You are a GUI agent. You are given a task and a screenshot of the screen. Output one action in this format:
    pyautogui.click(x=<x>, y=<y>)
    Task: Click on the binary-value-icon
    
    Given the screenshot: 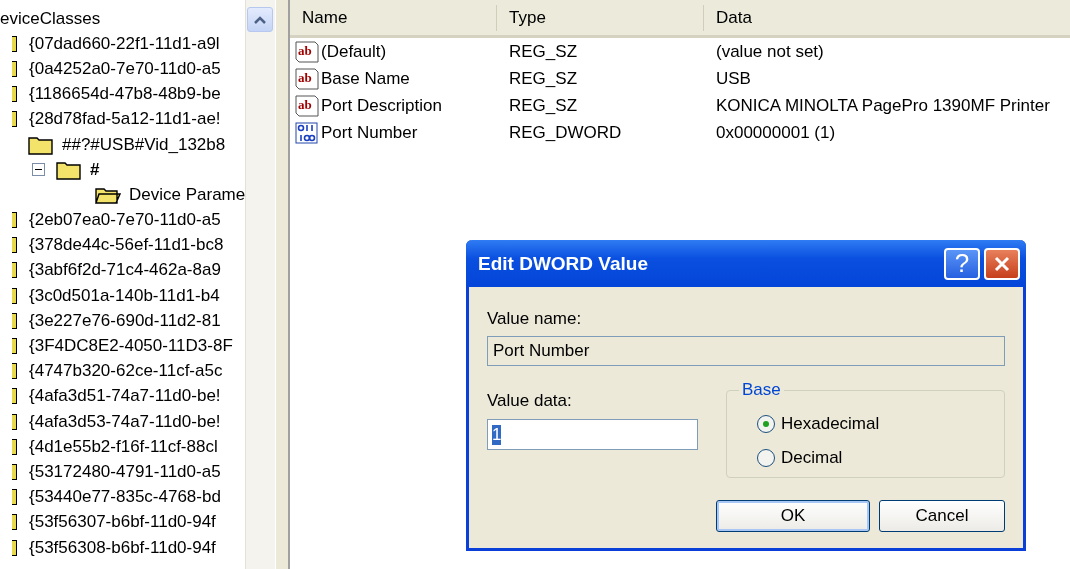 What is the action you would take?
    pyautogui.click(x=307, y=132)
    